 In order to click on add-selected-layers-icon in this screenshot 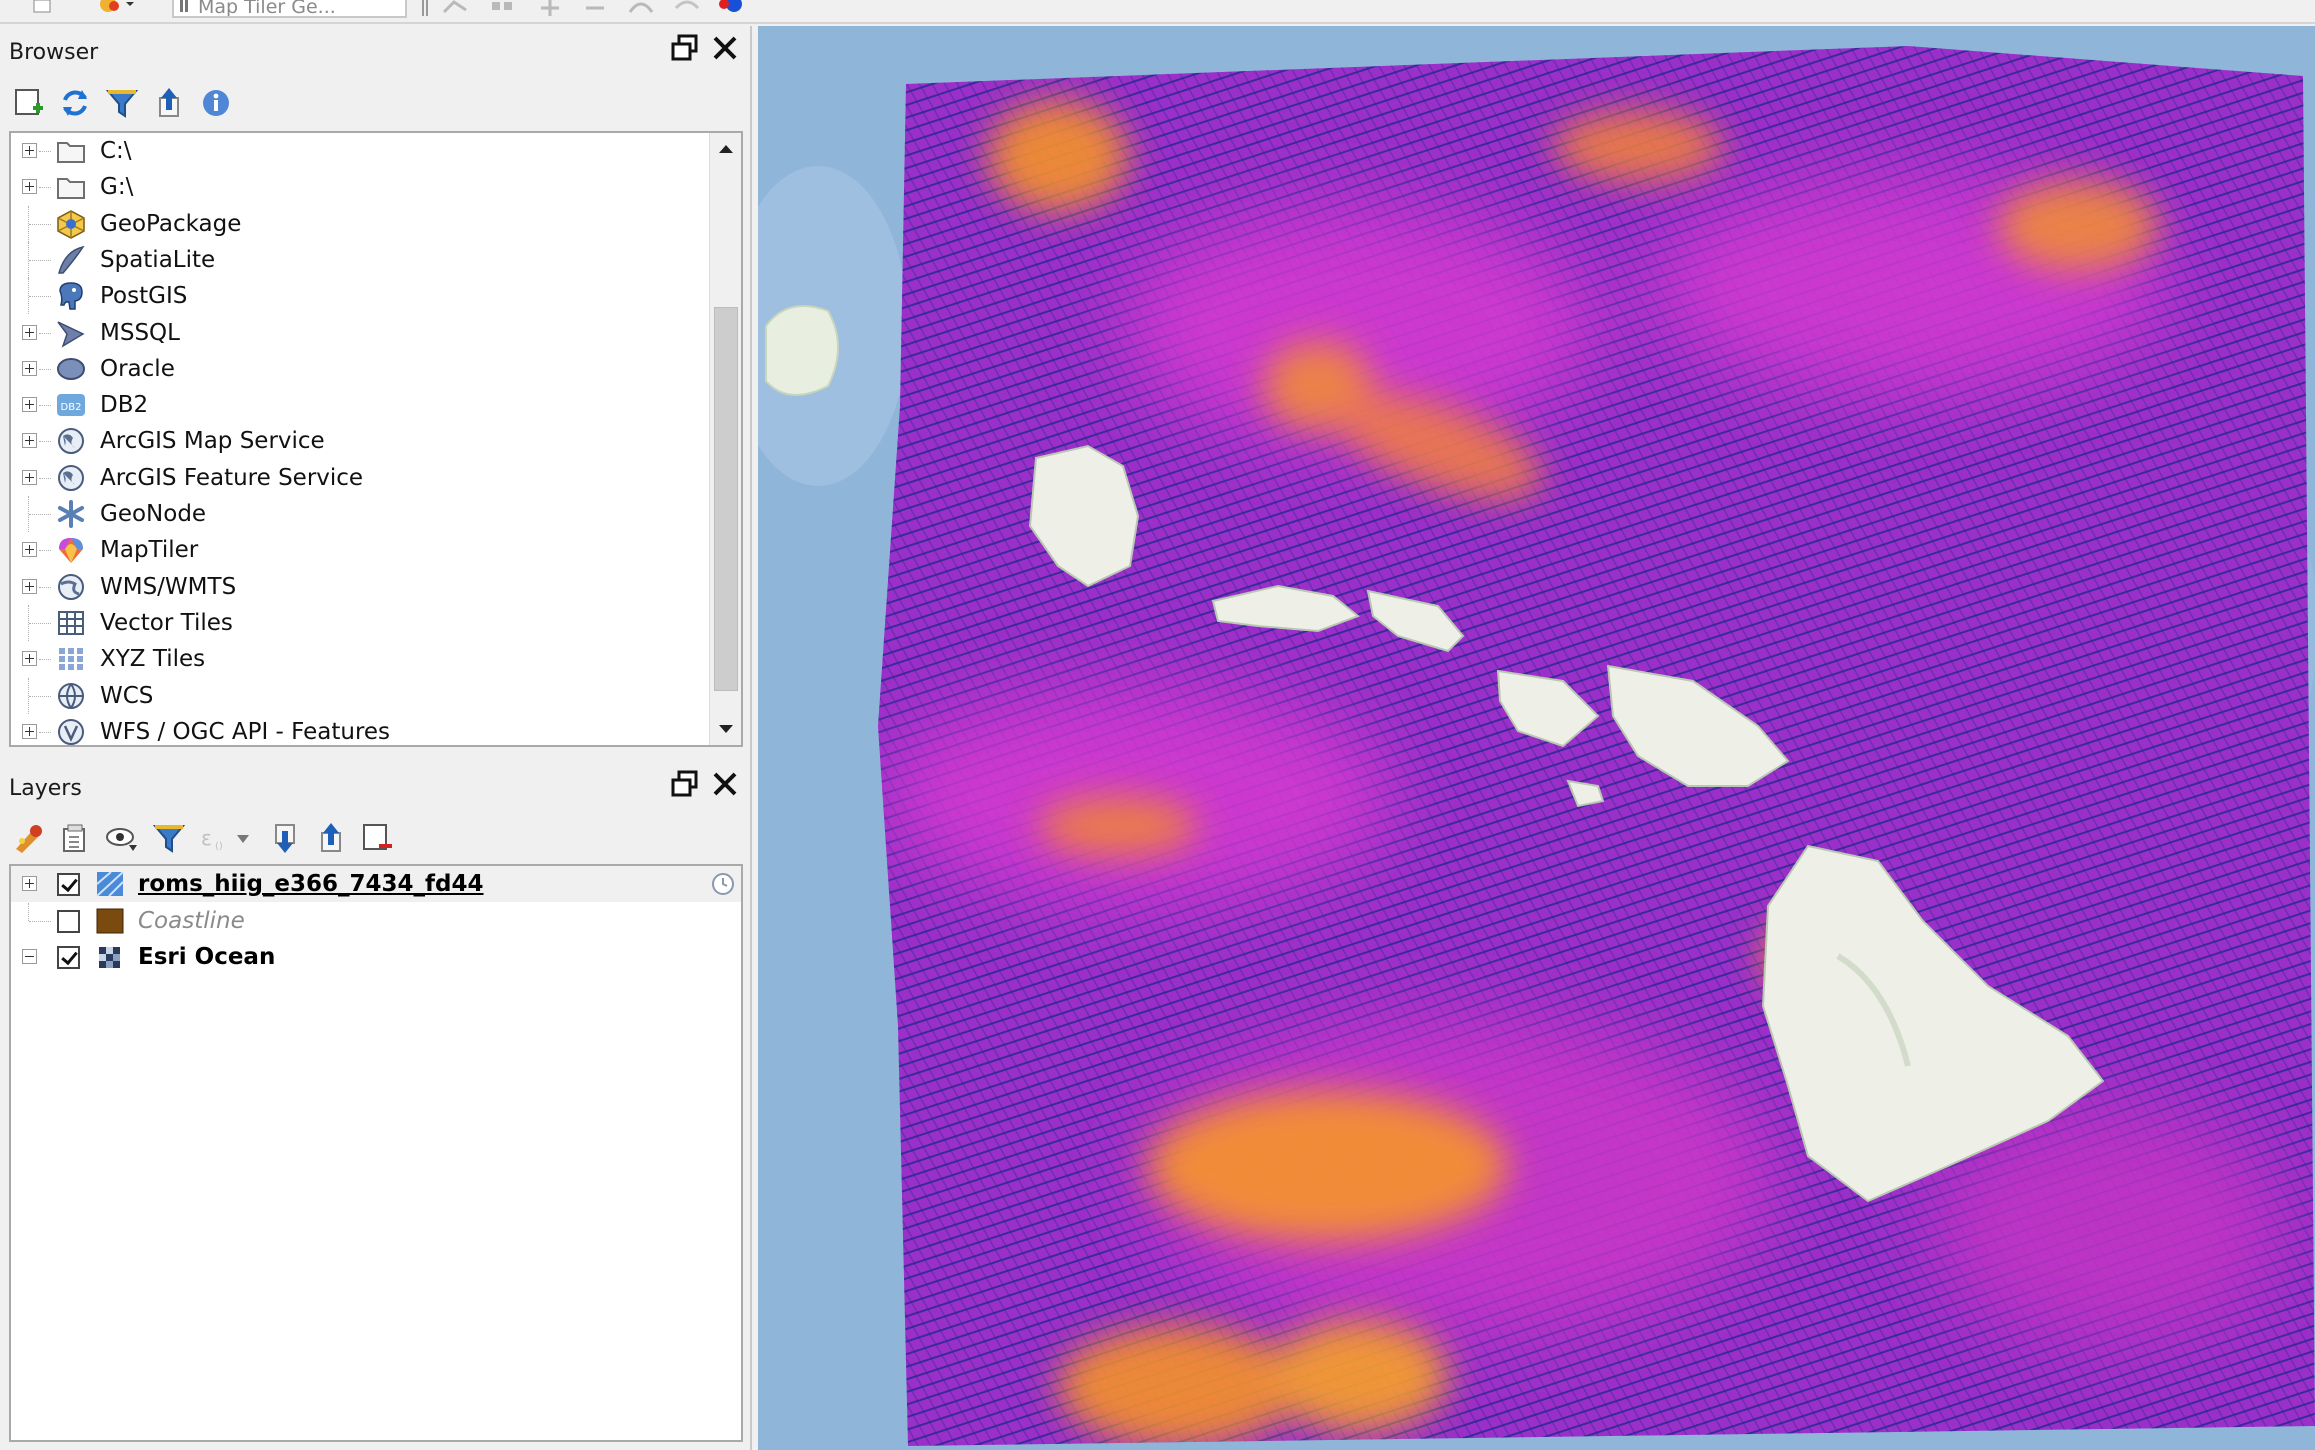, I will do `click(29, 103)`.